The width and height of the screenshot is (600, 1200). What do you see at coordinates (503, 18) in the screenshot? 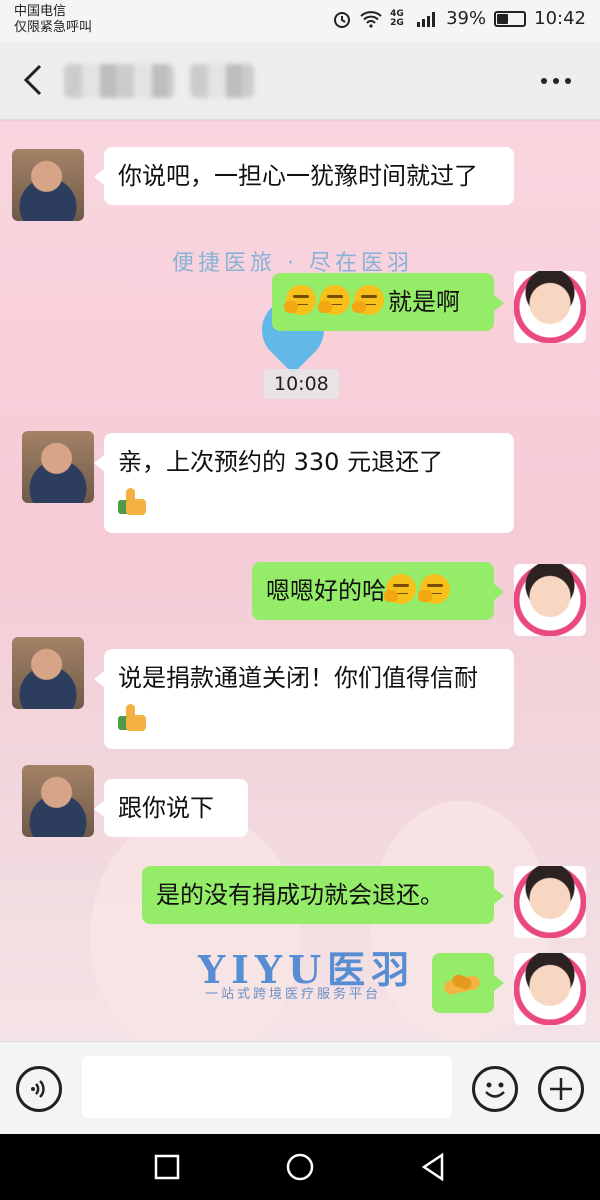
I see `battery-level` at bounding box center [503, 18].